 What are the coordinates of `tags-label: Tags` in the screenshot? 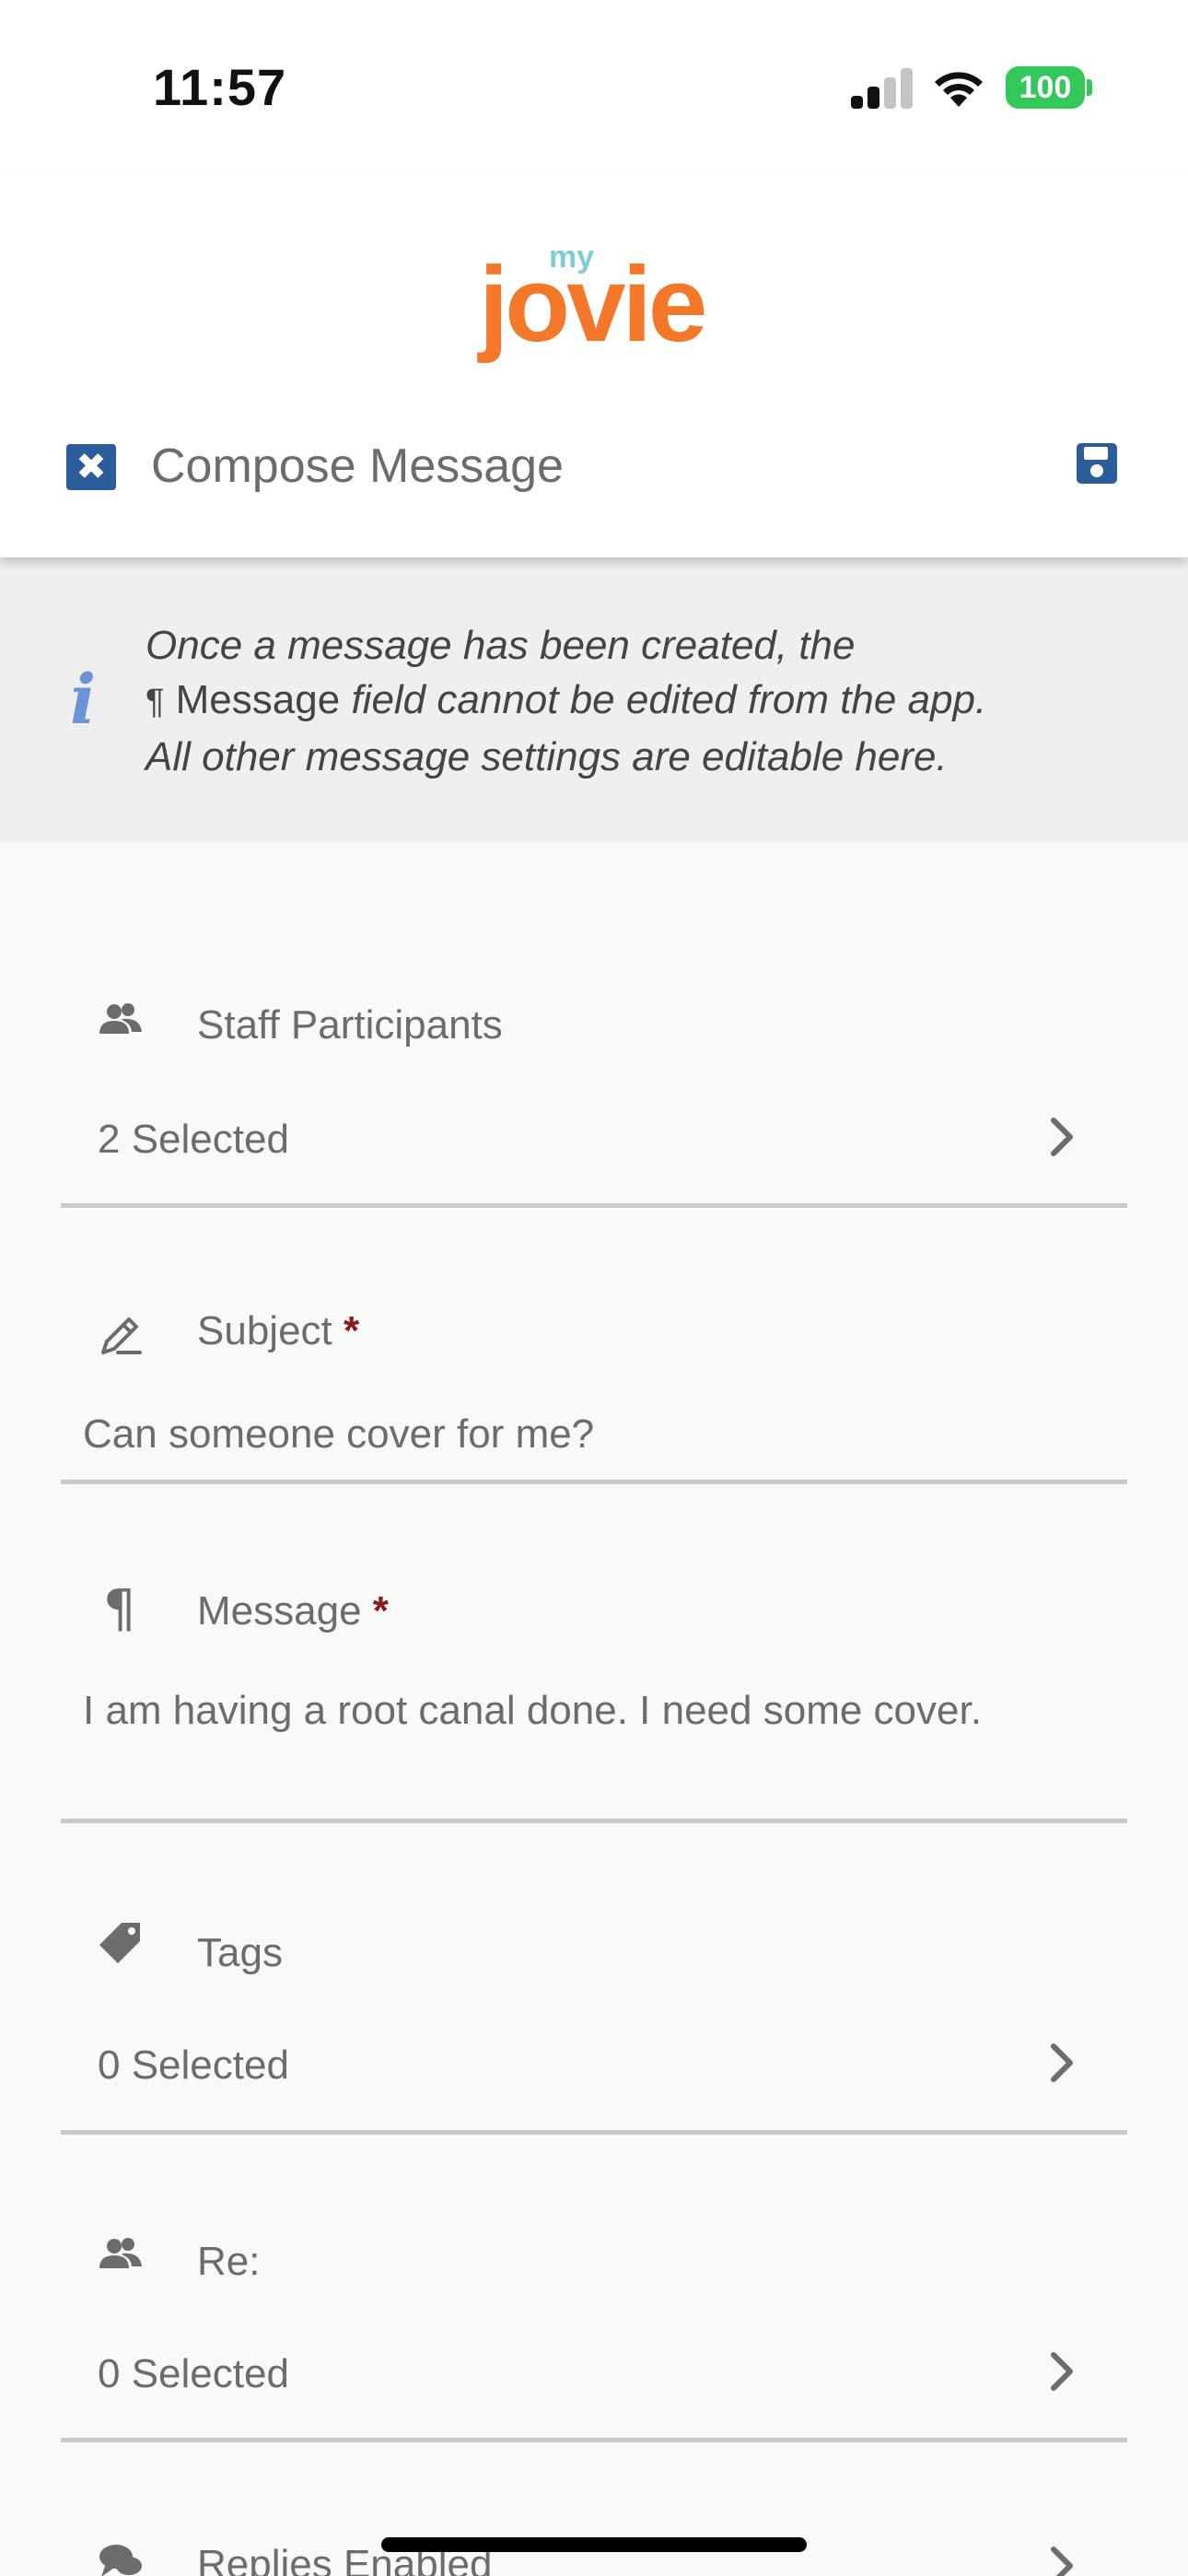 It's located at (240, 1952).